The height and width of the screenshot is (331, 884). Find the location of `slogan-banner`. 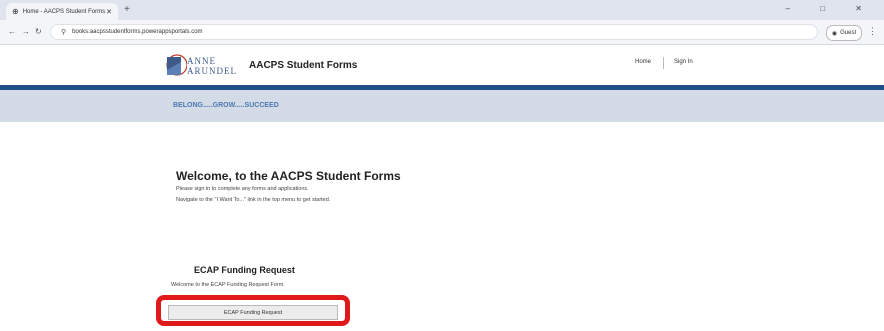

slogan-banner is located at coordinates (442, 106).